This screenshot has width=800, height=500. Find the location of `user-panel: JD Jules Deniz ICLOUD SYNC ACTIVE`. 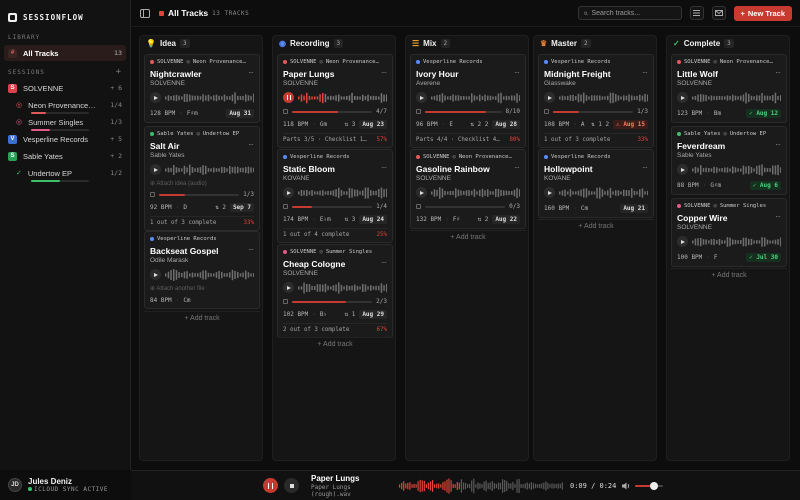

user-panel: JD Jules Deniz ICLOUD SYNC ACTIVE is located at coordinates (65, 485).